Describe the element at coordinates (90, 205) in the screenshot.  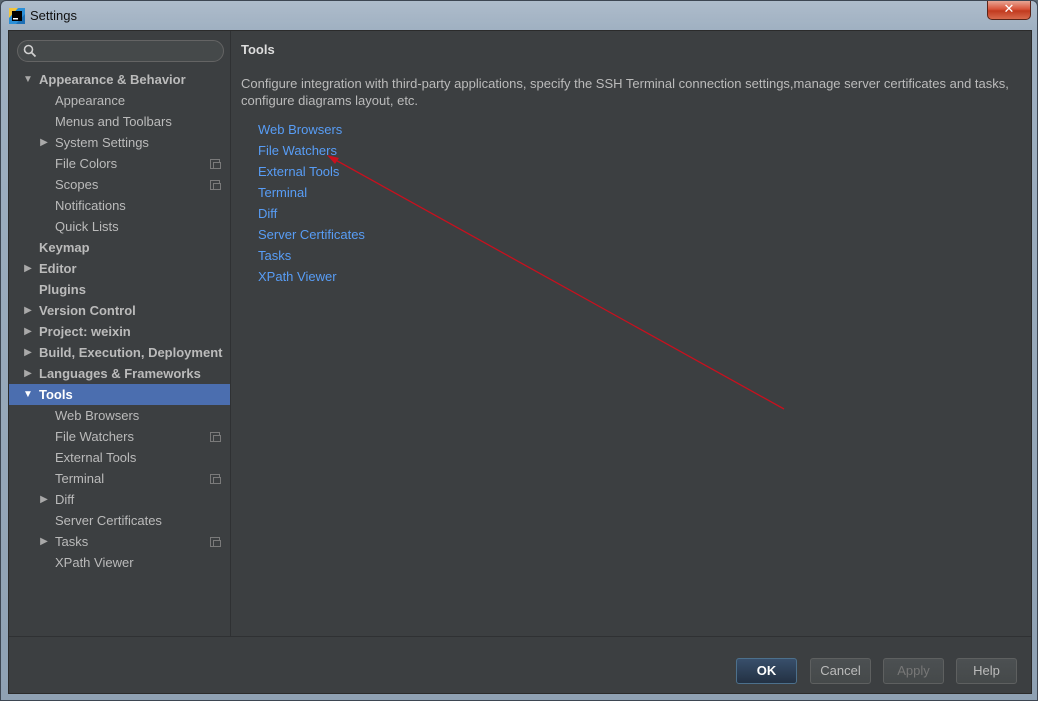
I see `sidebar-item-label: Notifications` at that location.